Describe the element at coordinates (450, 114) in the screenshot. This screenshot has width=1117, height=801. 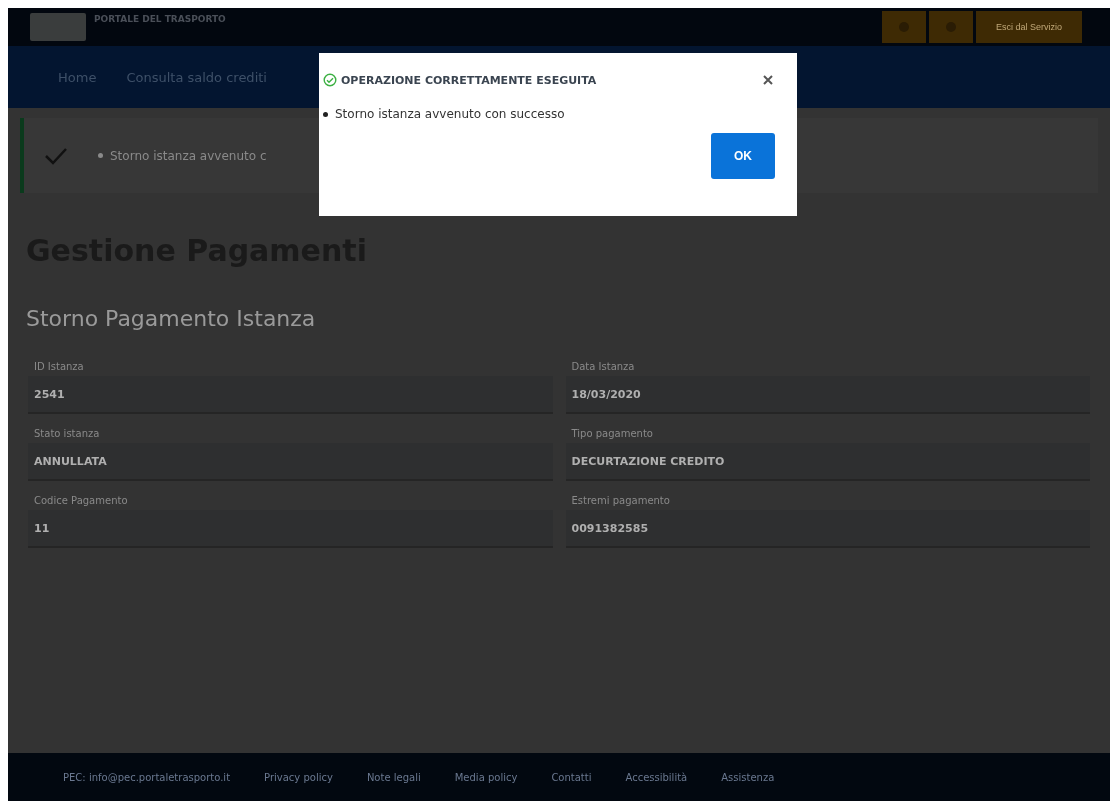
I see `dialog-message: Storno istanza avvenuto con successo` at that location.